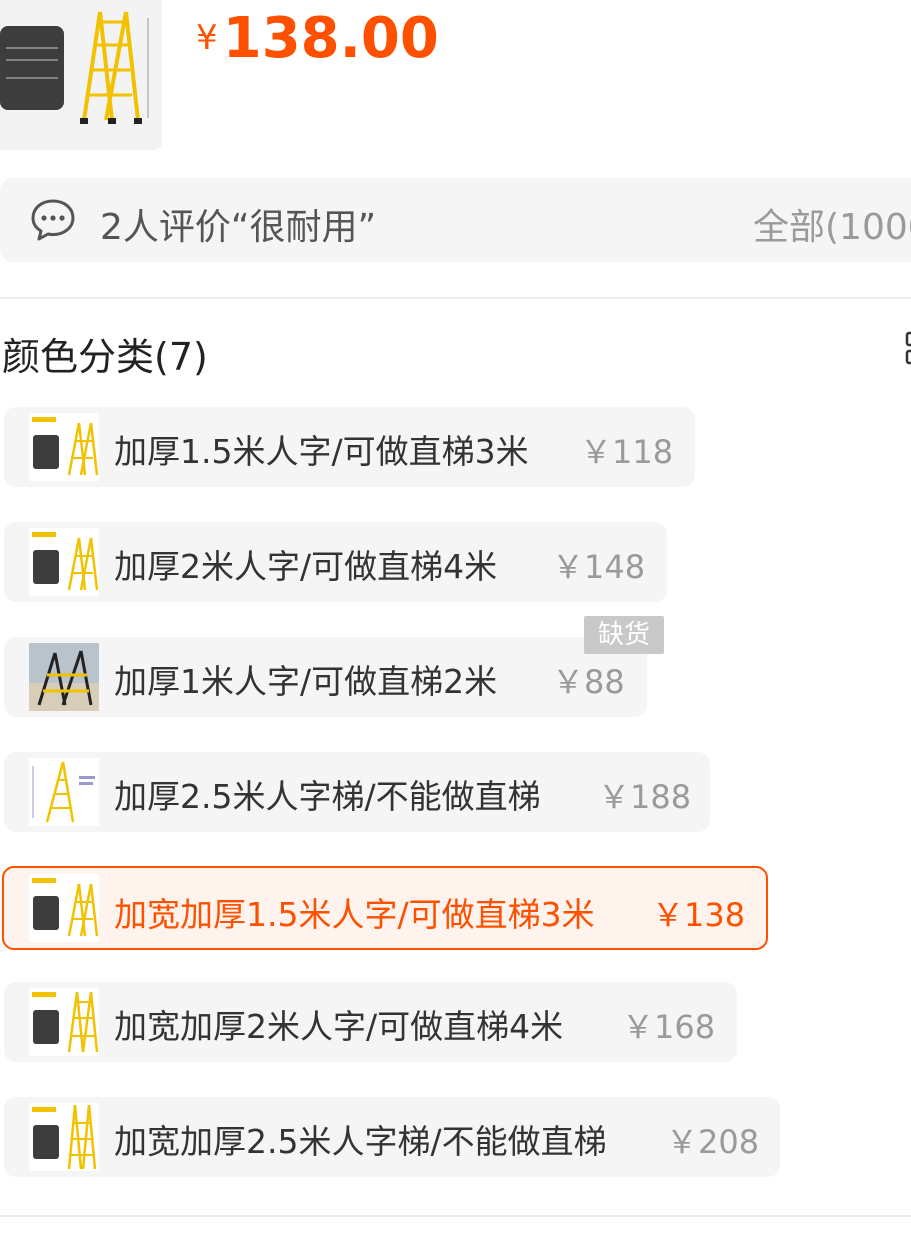 The height and width of the screenshot is (1238, 911). I want to click on option-price: ￥168, so click(669, 1027).